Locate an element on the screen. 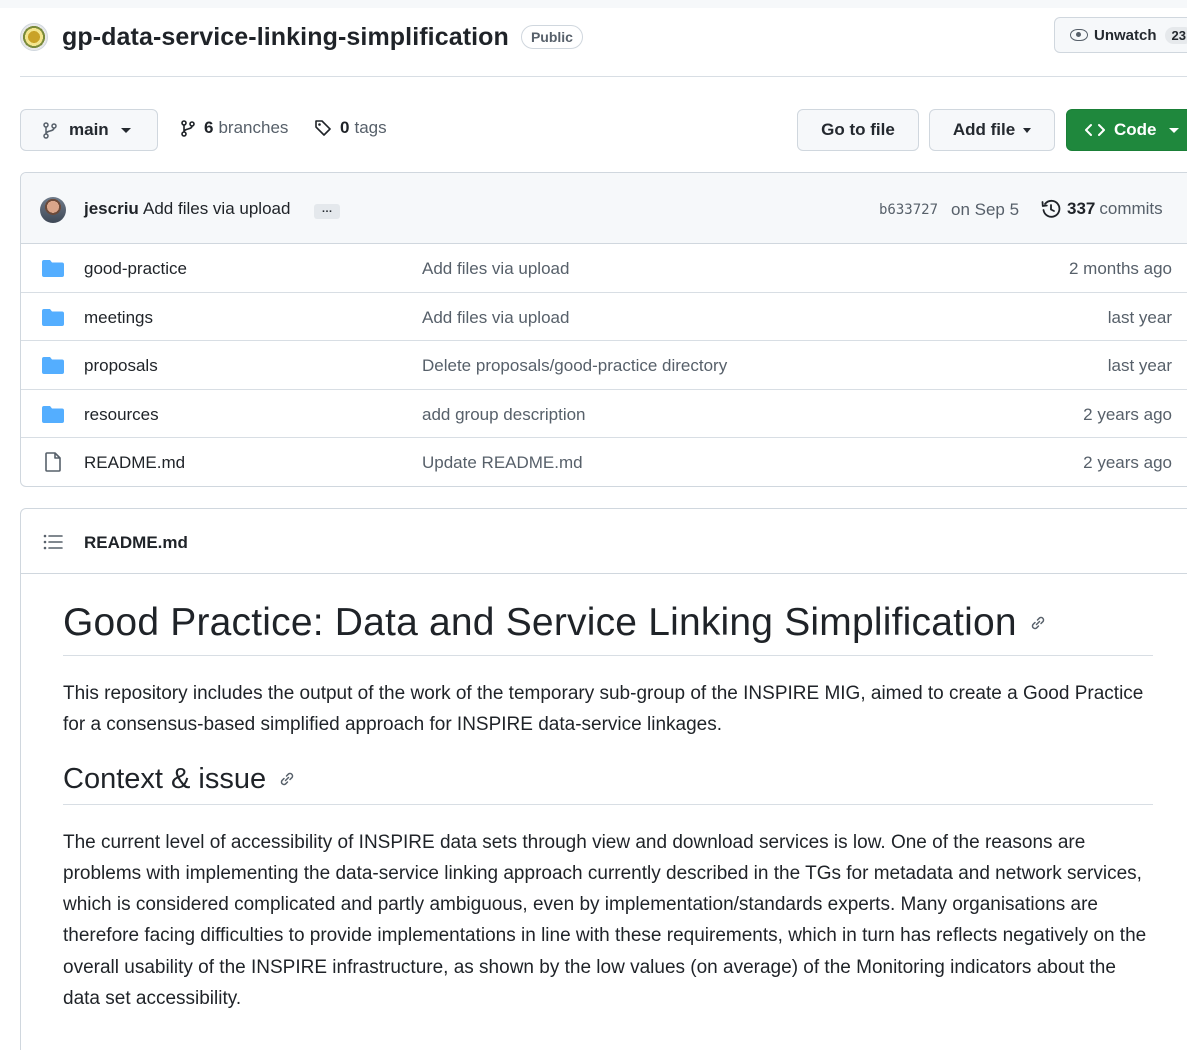 Image resolution: width=1187 pixels, height=1050 pixels. branch-selector-button: main is located at coordinates (89, 130).